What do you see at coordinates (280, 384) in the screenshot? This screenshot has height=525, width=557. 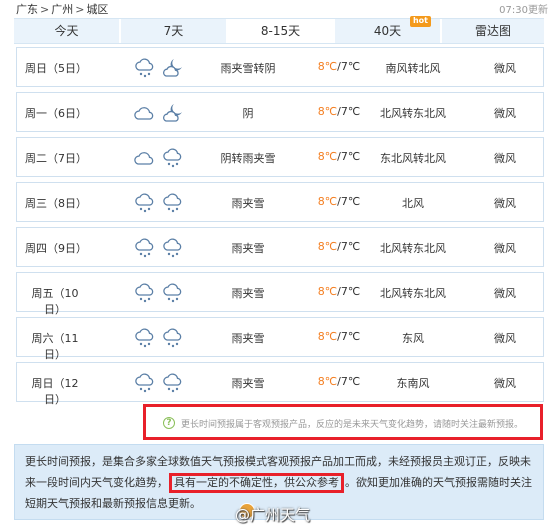 I see `forecast-row: 周日（12日） 雨夹雪 8℃/7℃ 东南风 微风` at bounding box center [280, 384].